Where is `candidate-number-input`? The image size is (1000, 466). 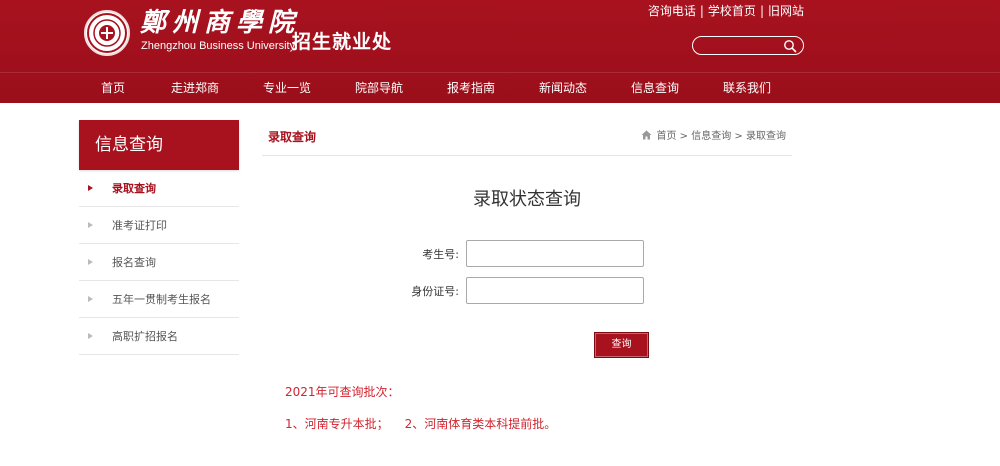 candidate-number-input is located at coordinates (555, 253).